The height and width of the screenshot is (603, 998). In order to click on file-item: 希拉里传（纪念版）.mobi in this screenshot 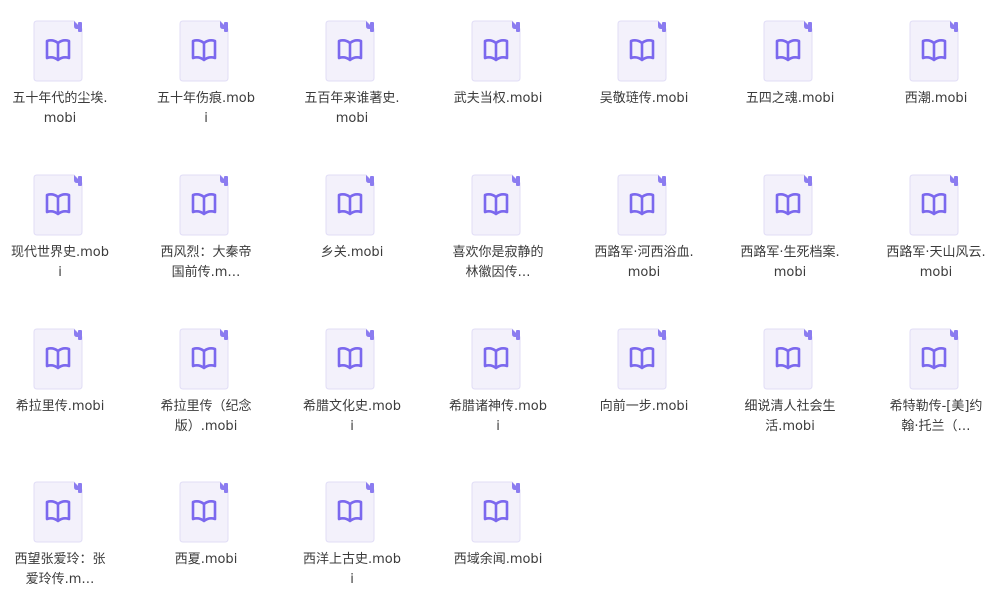, I will do `click(206, 378)`.